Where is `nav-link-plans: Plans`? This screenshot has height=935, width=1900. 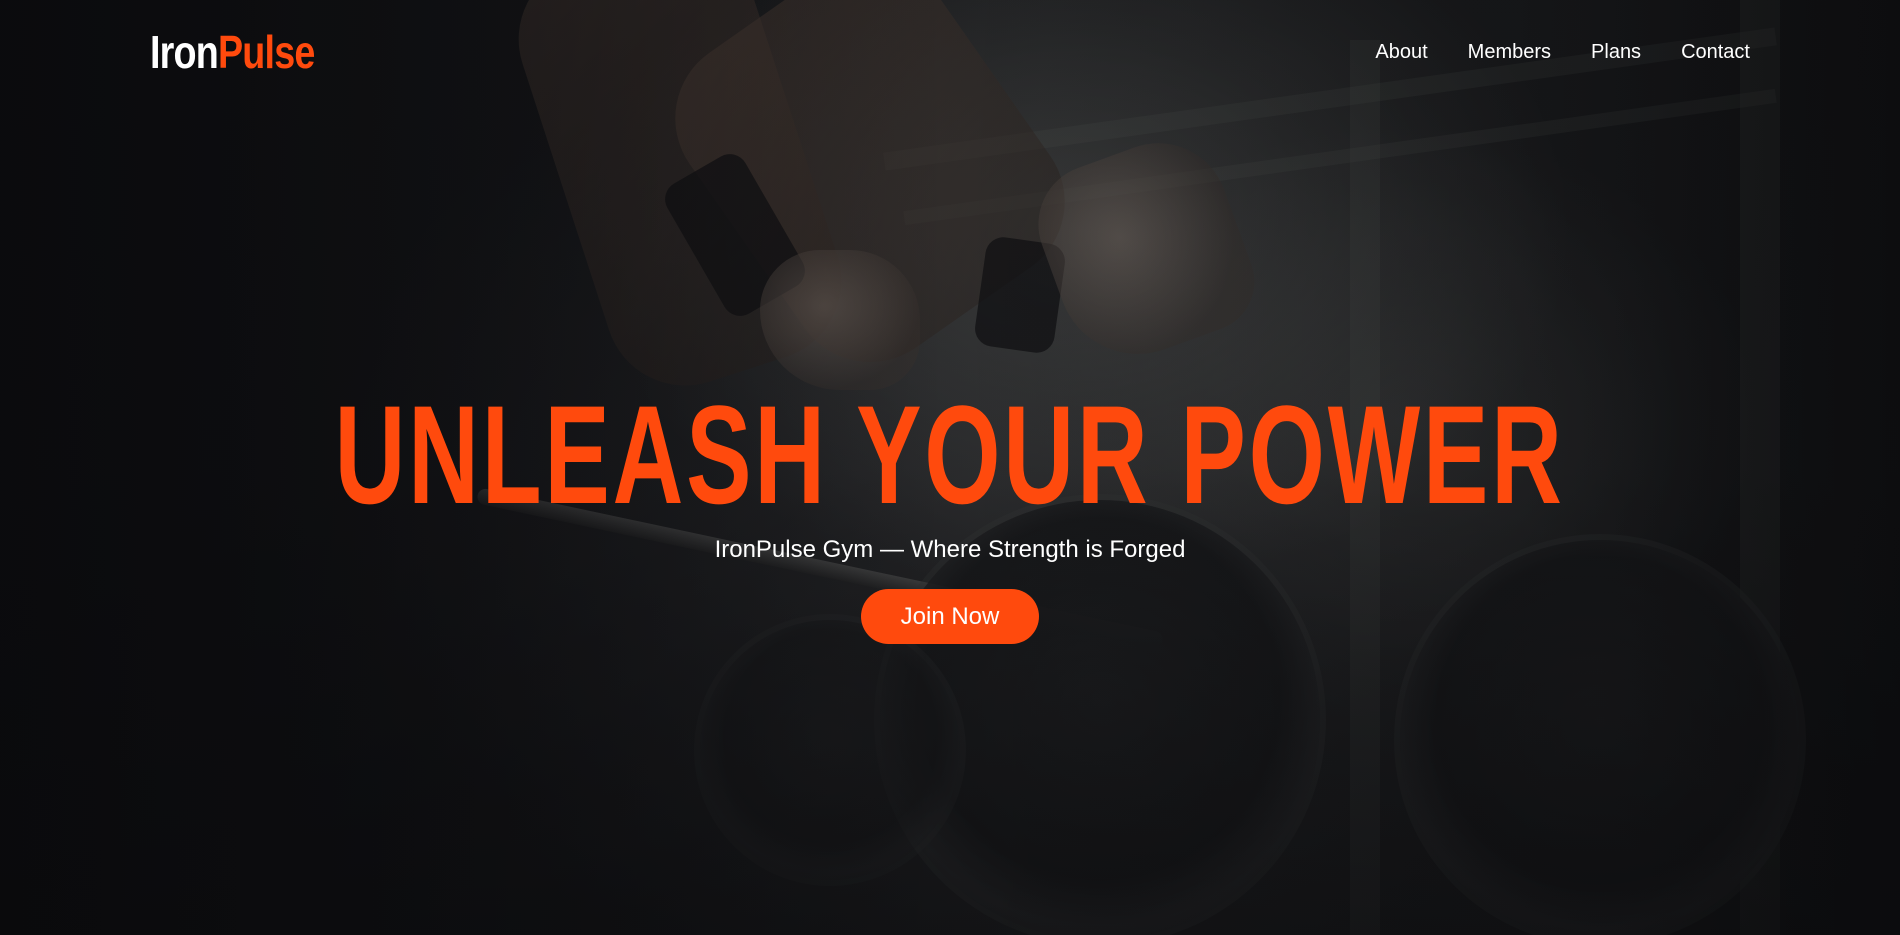
nav-link-plans: Plans is located at coordinates (1616, 52).